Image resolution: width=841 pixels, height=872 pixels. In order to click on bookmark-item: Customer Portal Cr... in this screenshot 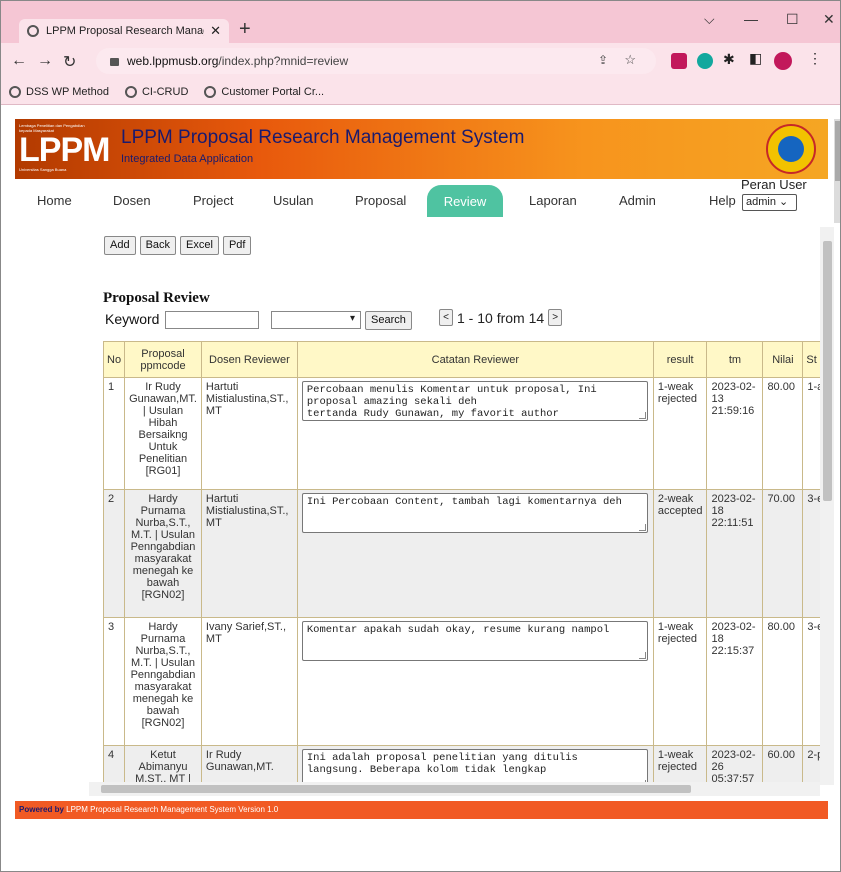, I will do `click(264, 91)`.